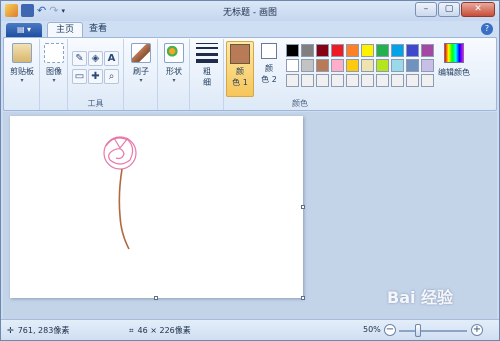  What do you see at coordinates (250, 329) in the screenshot?
I see `status-bar: ✛ 761, 283像素 ⌗ 46 × 226像素 50% − +` at bounding box center [250, 329].